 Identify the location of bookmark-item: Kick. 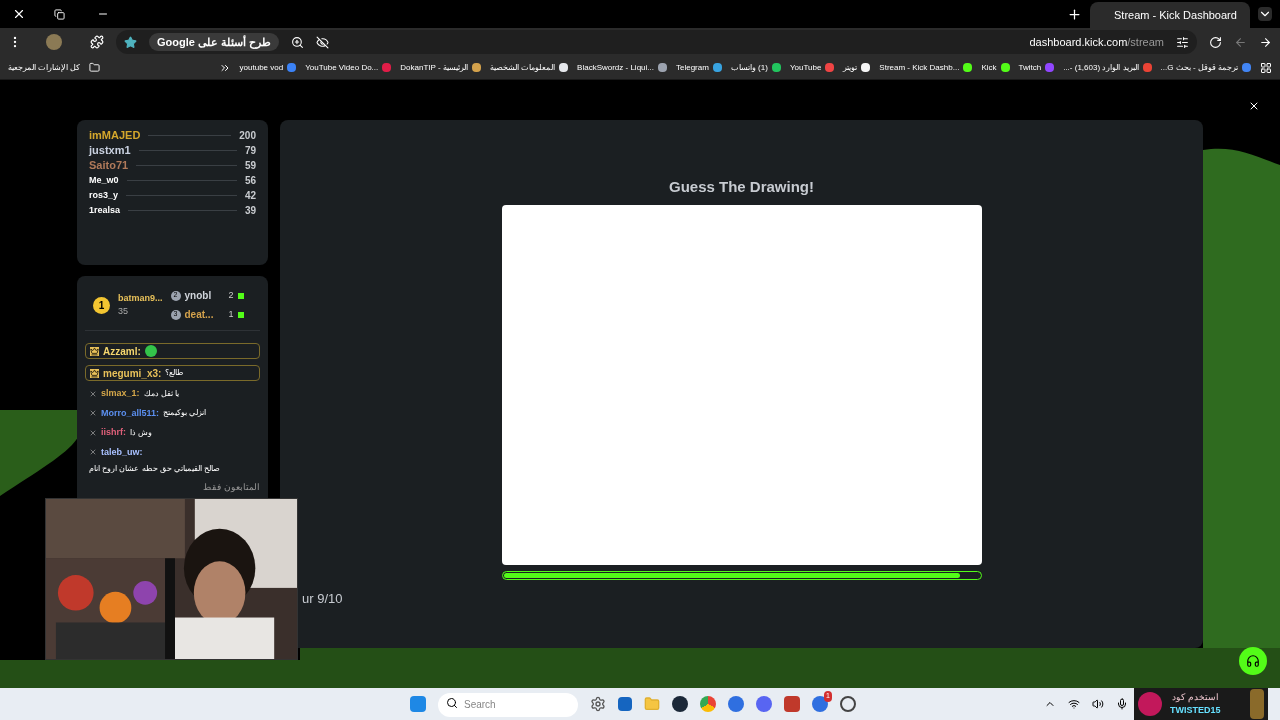
(989, 67).